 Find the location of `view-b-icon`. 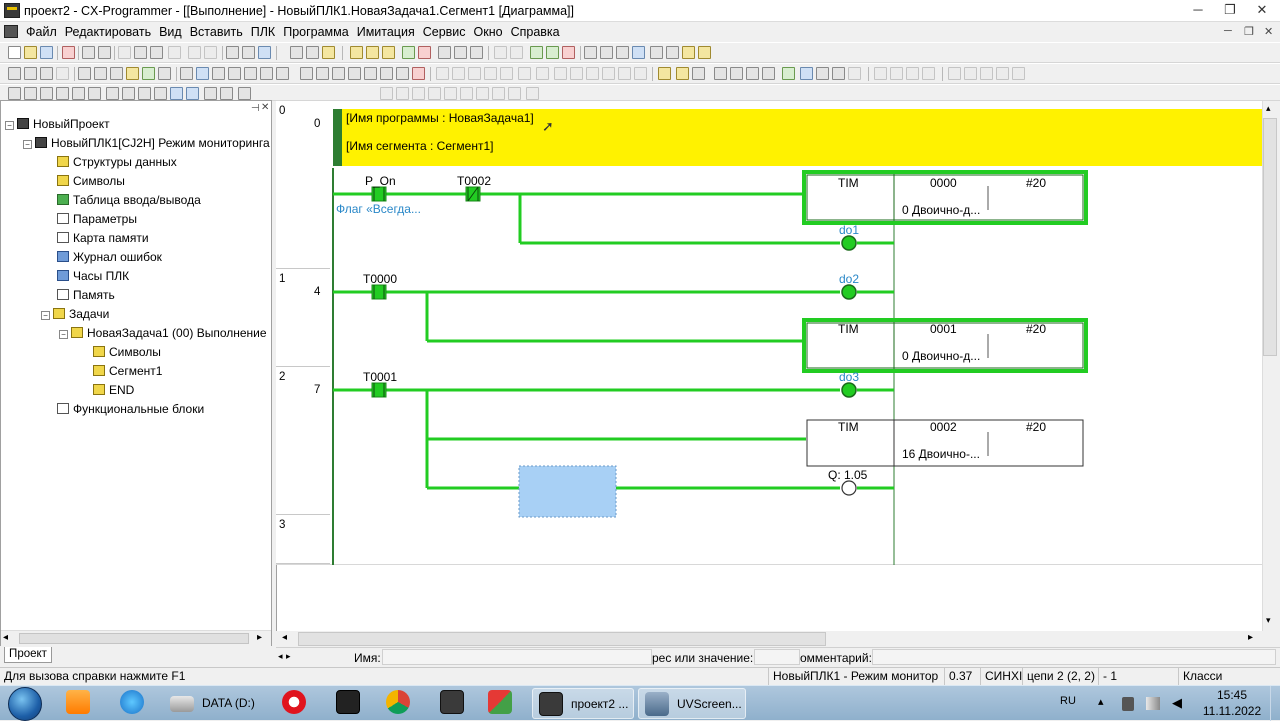

view-b-icon is located at coordinates (30, 93).